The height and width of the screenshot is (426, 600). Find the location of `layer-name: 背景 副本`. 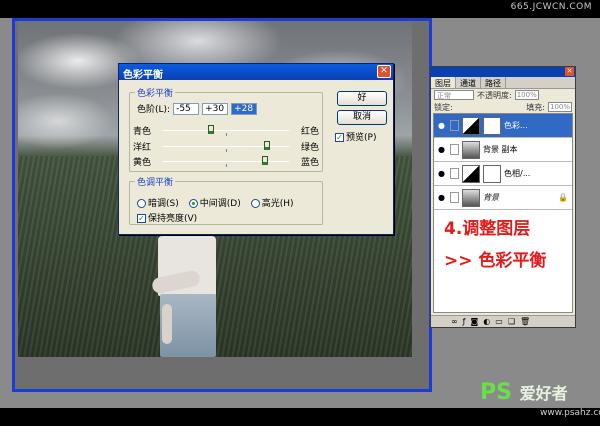

layer-name: 背景 副本 is located at coordinates (500, 149).